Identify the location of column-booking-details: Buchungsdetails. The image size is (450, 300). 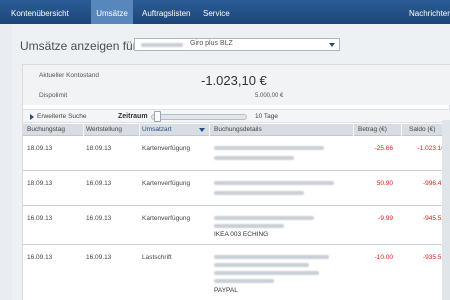
(238, 129).